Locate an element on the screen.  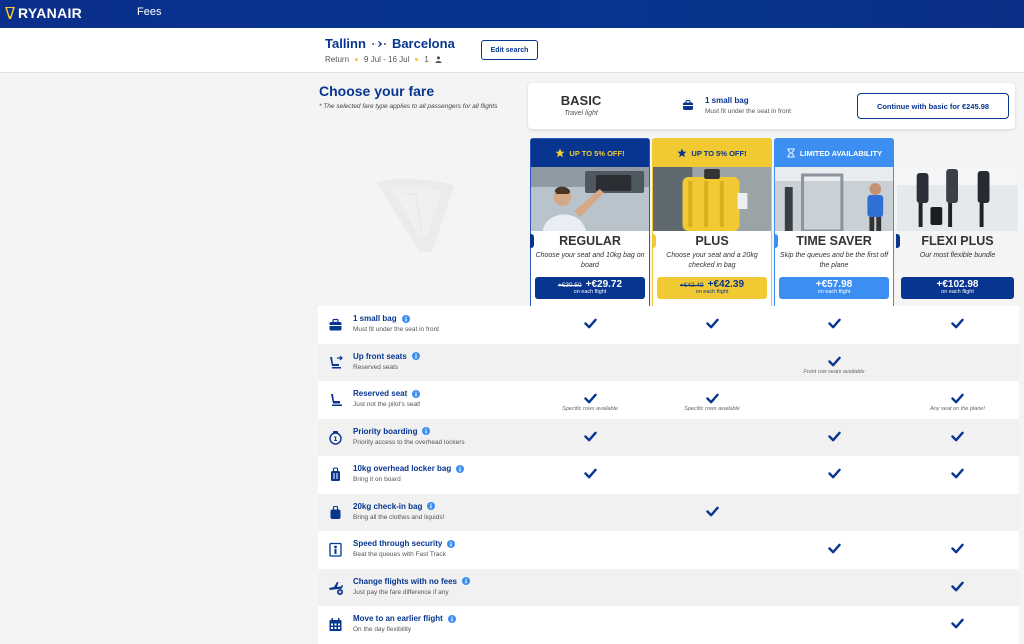
feature-subtitle: Reserved seats is located at coordinates (376, 367).